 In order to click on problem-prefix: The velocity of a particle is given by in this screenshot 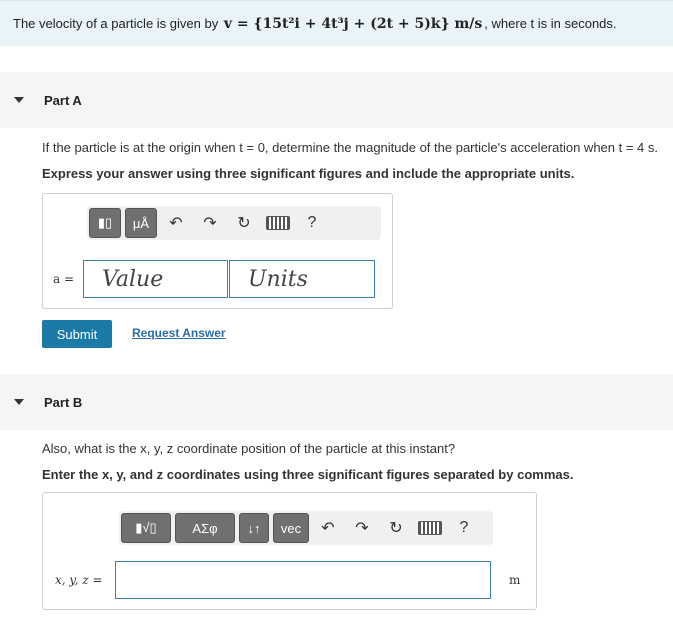, I will do `click(116, 23)`.